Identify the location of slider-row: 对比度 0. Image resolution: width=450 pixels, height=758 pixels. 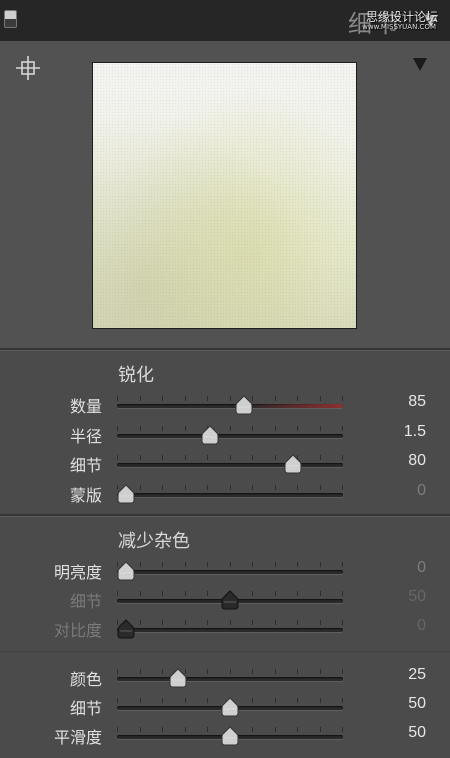
(225, 627).